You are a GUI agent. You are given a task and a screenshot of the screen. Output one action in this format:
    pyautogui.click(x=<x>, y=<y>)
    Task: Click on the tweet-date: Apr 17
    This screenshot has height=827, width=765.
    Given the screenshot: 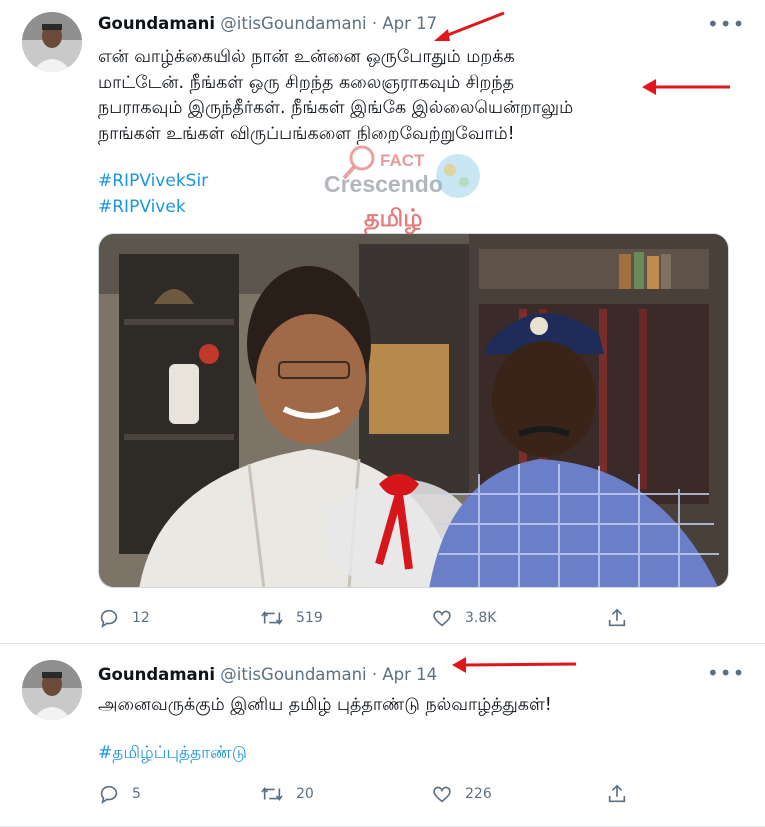 What is the action you would take?
    pyautogui.click(x=409, y=23)
    